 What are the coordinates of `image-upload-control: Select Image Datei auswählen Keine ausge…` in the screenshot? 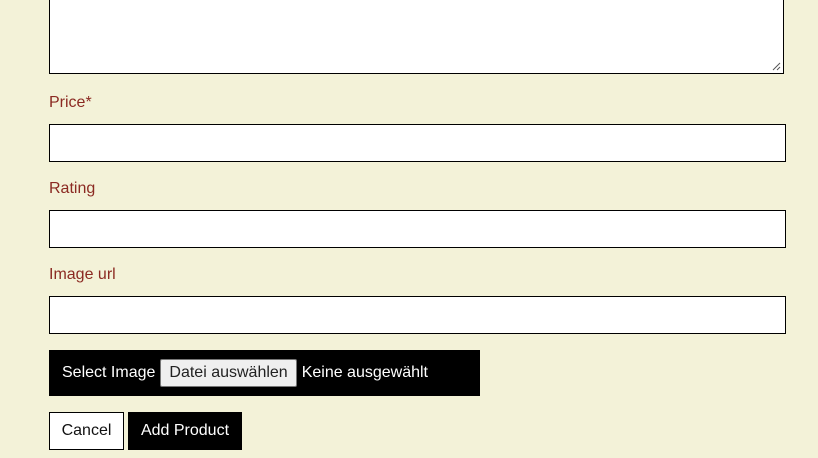 It's located at (264, 373).